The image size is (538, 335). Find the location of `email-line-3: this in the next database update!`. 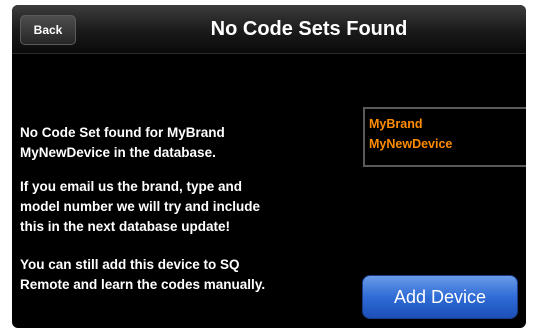

email-line-3: this in the next database update! is located at coordinates (125, 226).